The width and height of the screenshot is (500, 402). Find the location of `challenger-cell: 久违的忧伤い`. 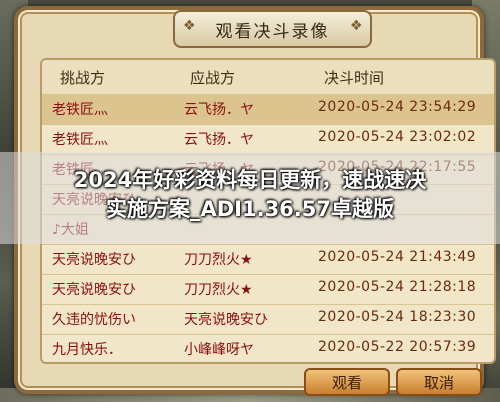

challenger-cell: 久违的忧伤い is located at coordinates (94, 320).